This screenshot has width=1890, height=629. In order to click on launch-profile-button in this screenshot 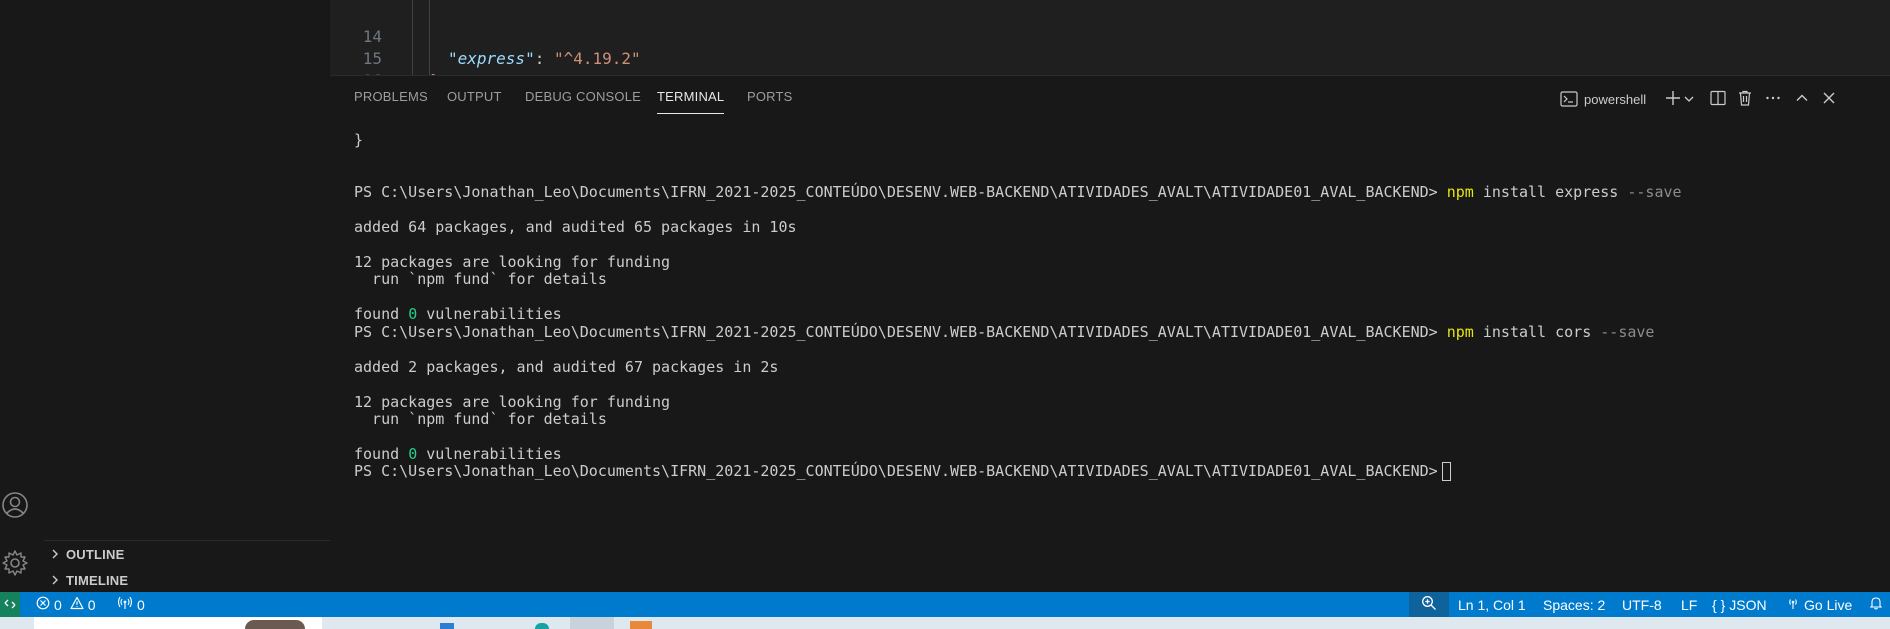, I will do `click(1689, 99)`.